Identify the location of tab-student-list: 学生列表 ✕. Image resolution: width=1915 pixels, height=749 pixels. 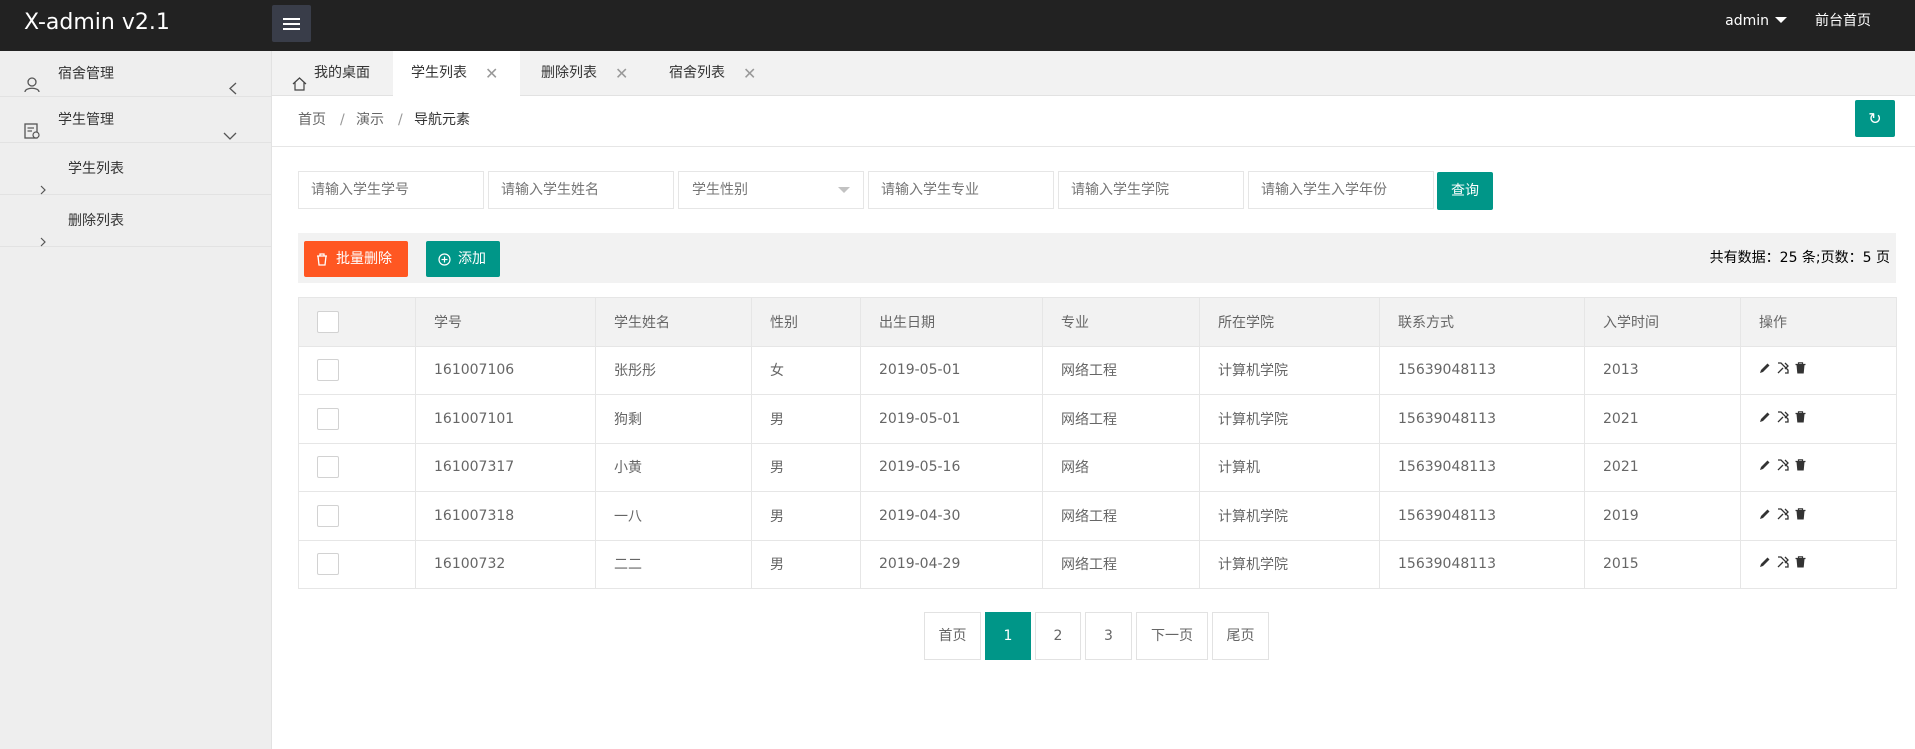
(456, 74).